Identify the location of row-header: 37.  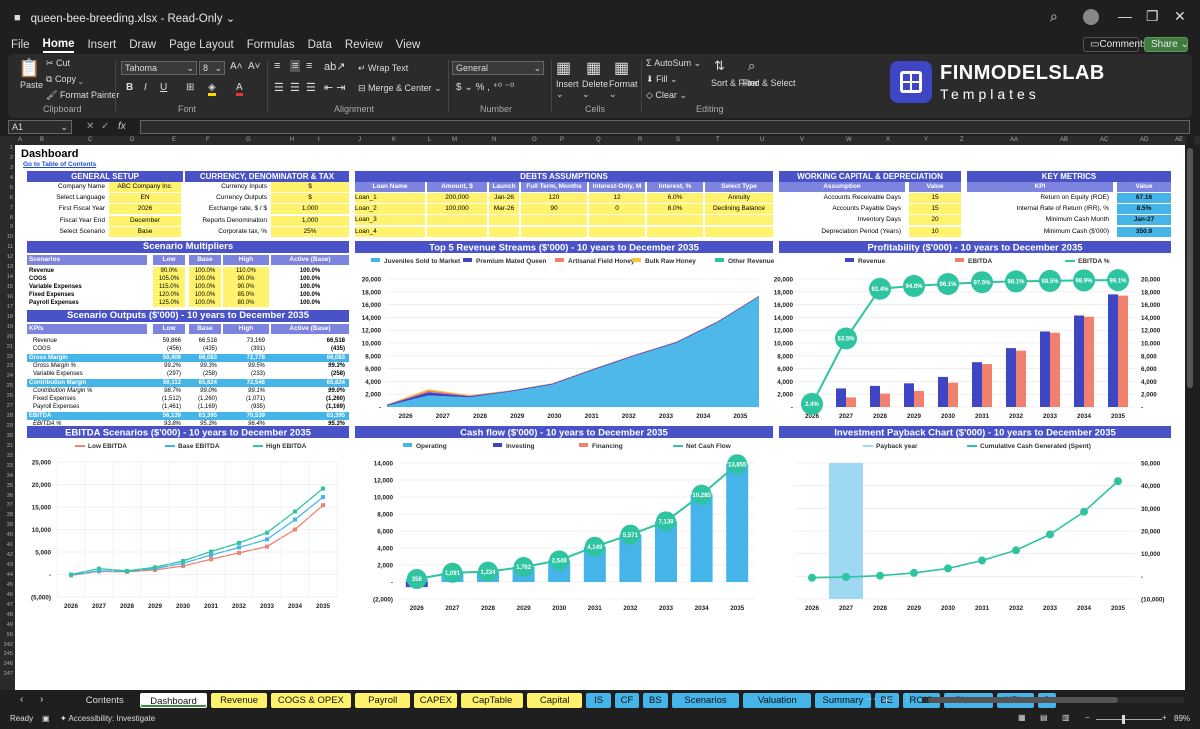
(10, 505).